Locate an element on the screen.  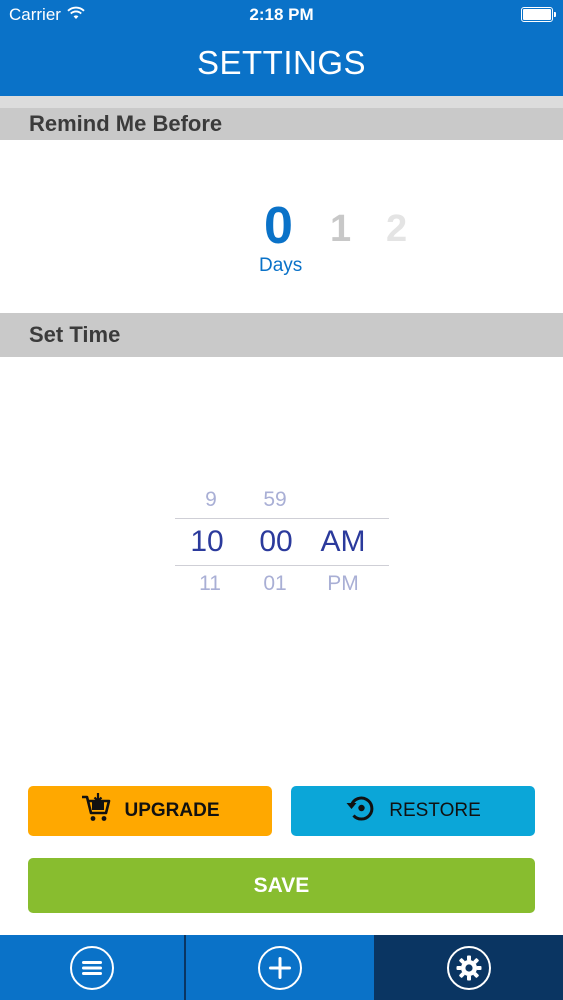
status-bar: Carrier 2:18 PM is located at coordinates (281, 15).